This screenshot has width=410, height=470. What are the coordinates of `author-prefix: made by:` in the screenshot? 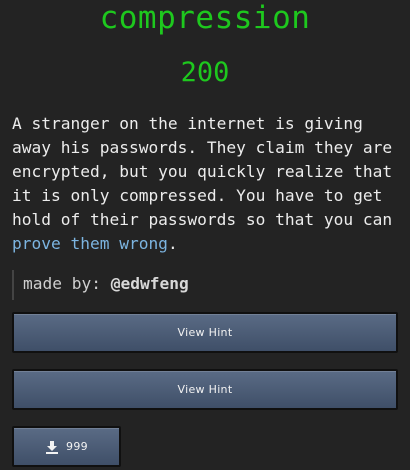 It's located at (67, 283).